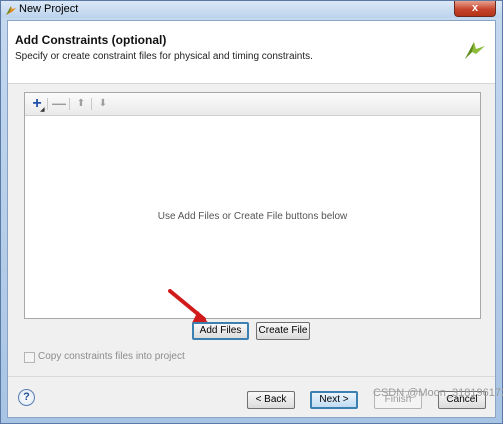 The image size is (503, 424). Describe the element at coordinates (59, 103) in the screenshot. I see `minus-icon: —` at that location.